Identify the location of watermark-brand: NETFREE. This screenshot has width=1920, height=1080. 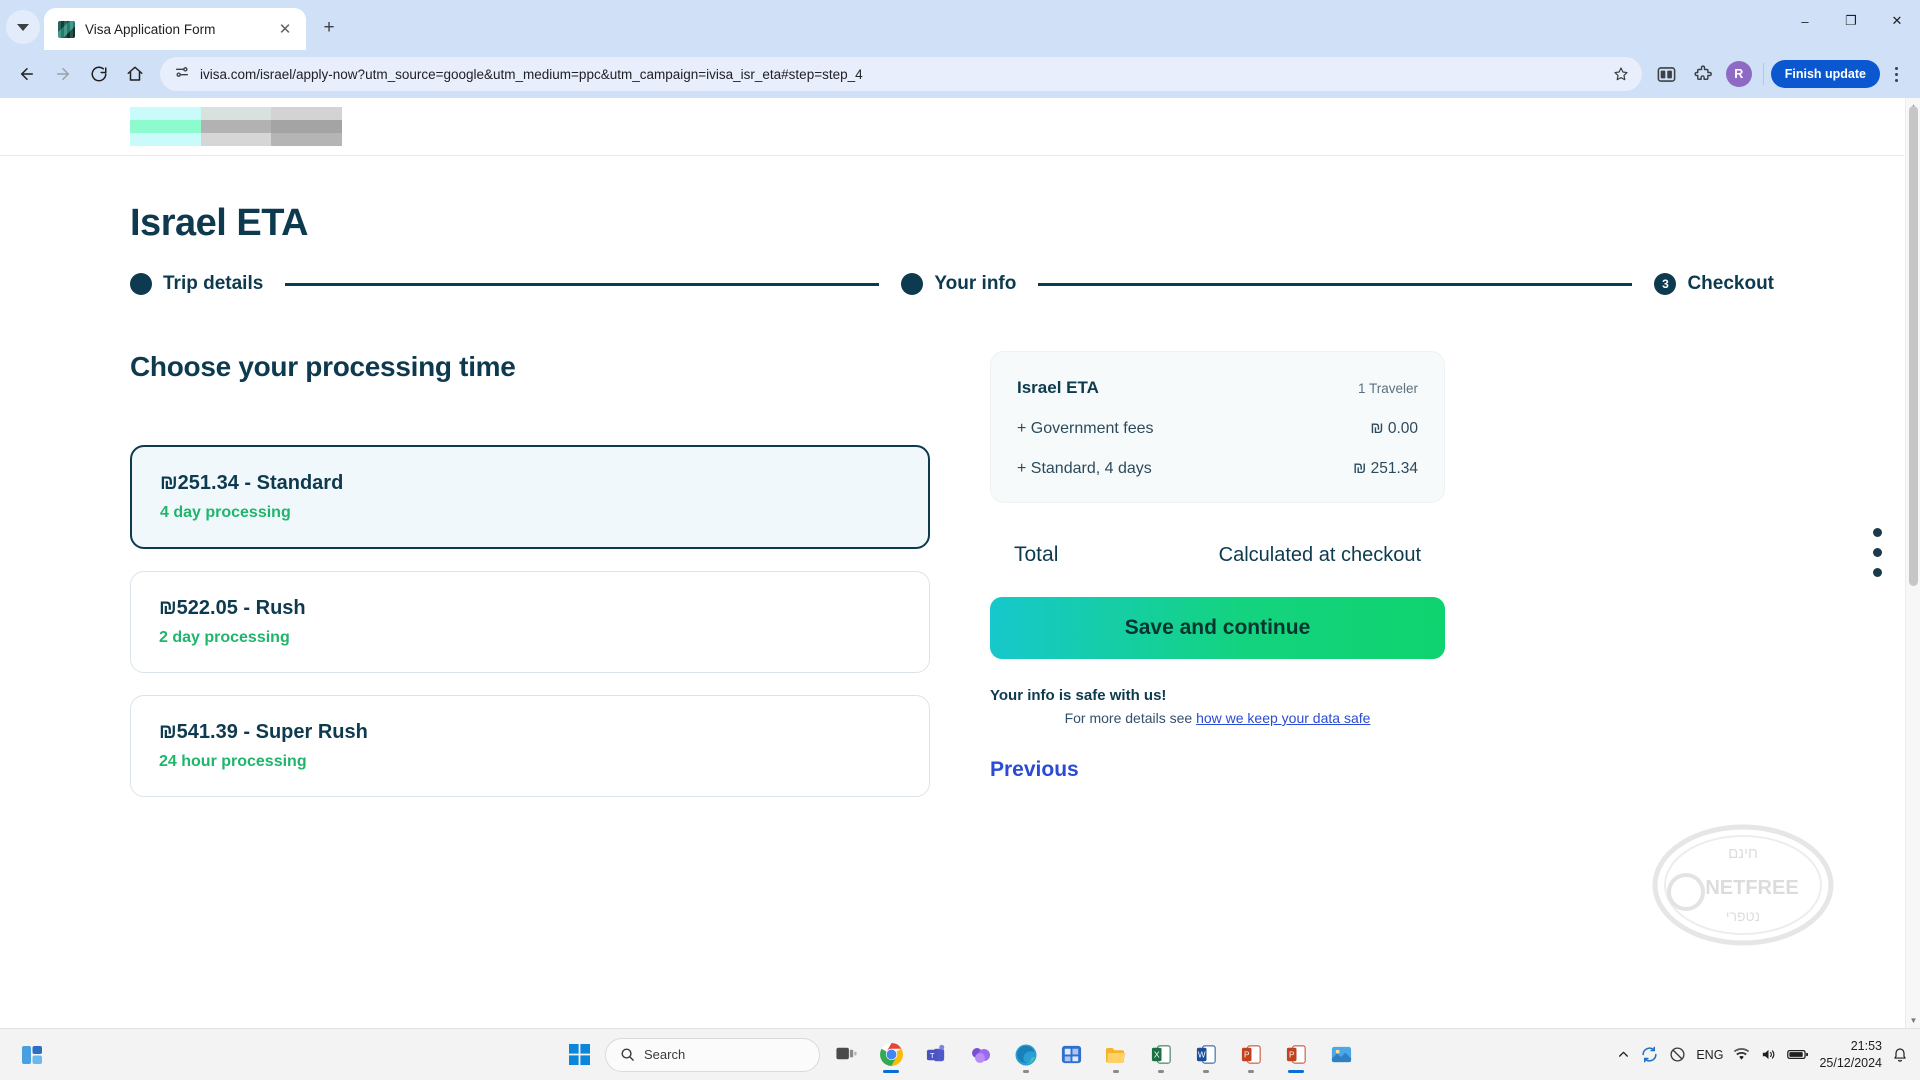
(1751, 888).